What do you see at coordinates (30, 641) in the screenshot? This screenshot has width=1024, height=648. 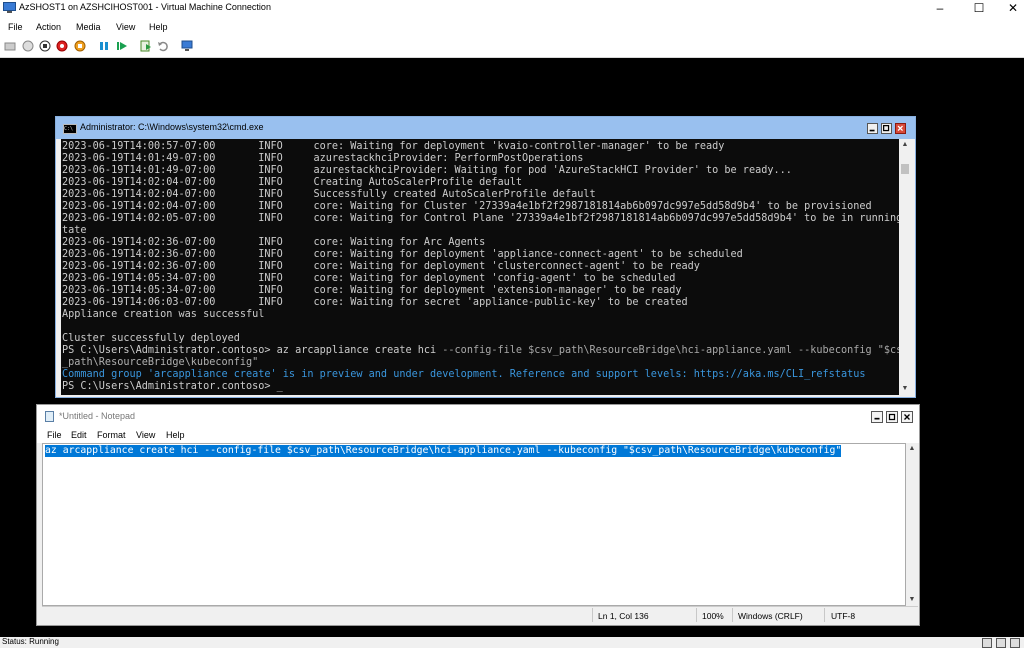 I see `vm-status-text: Status: Running` at bounding box center [30, 641].